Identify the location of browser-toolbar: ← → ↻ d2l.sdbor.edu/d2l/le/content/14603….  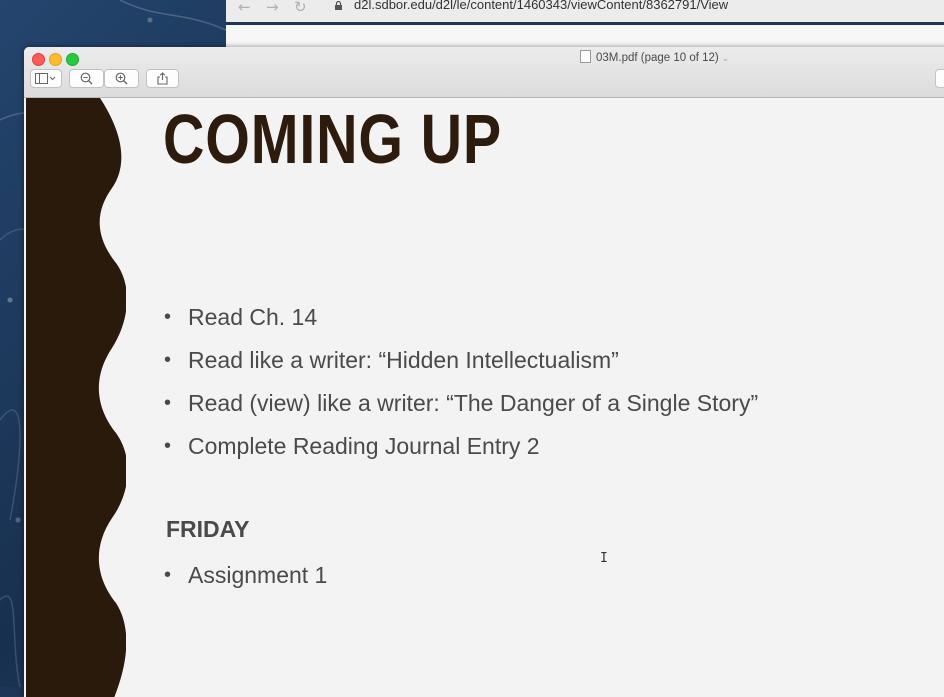
(585, 12).